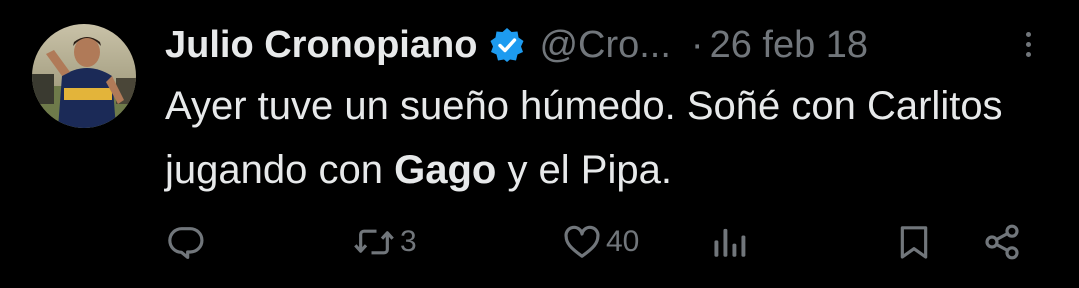 This screenshot has height=288, width=1079. I want to click on avatar, so click(84, 76).